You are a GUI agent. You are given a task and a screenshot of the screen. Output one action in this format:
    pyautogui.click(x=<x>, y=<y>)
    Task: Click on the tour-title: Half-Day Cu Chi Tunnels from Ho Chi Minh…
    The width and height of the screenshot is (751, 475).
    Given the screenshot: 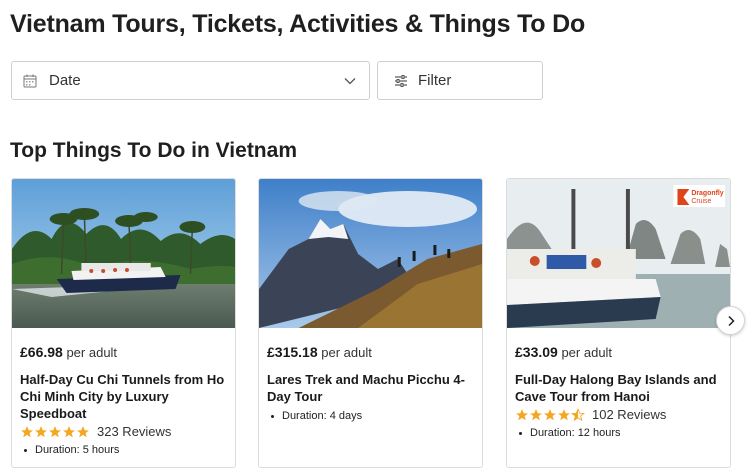 What is the action you would take?
    pyautogui.click(x=123, y=396)
    